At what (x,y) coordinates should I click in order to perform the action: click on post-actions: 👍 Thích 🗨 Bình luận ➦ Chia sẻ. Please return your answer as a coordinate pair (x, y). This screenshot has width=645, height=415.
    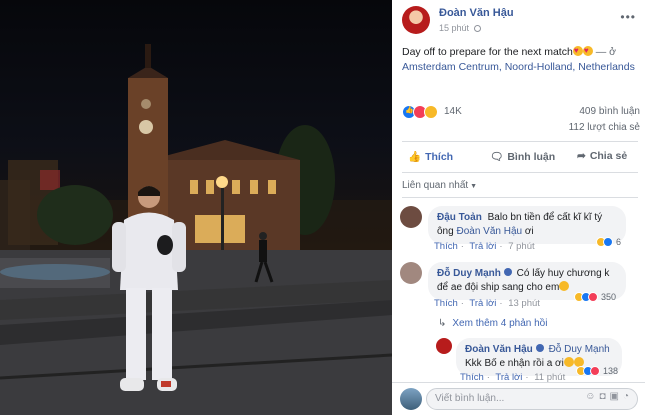
    Looking at the image, I should click on (520, 158).